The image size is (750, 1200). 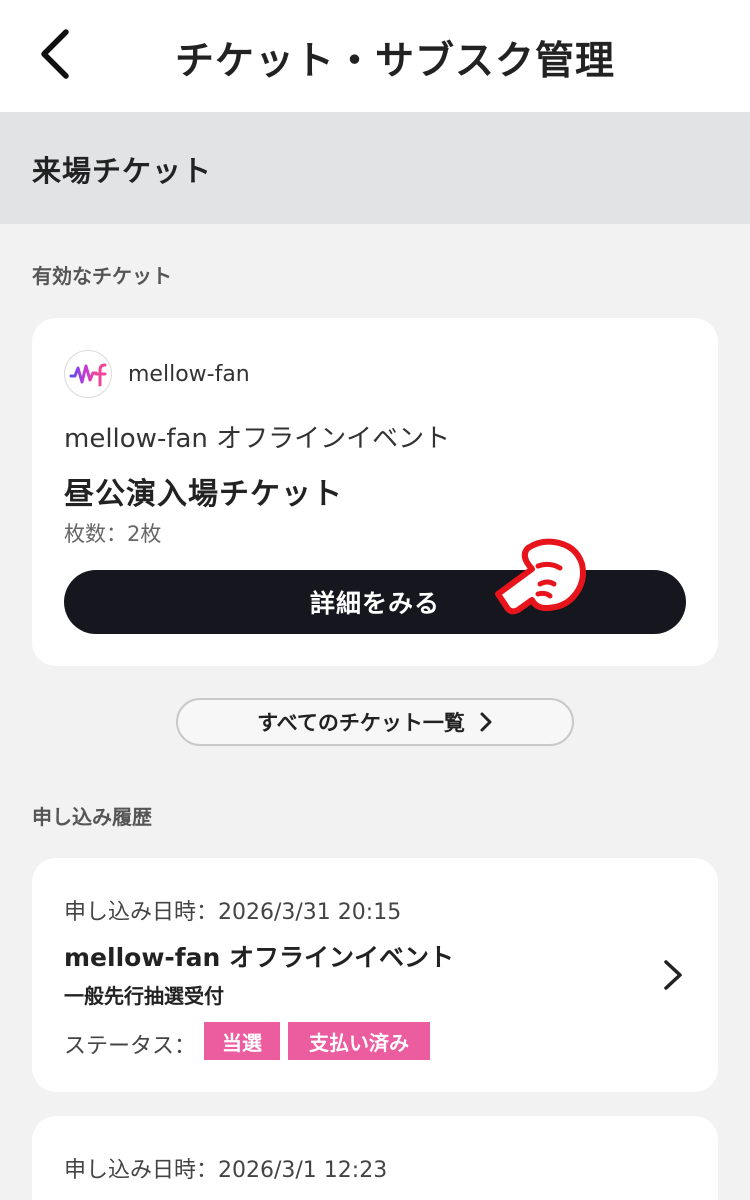 I want to click on view-detail-label: 詳細をみる, so click(x=374, y=603).